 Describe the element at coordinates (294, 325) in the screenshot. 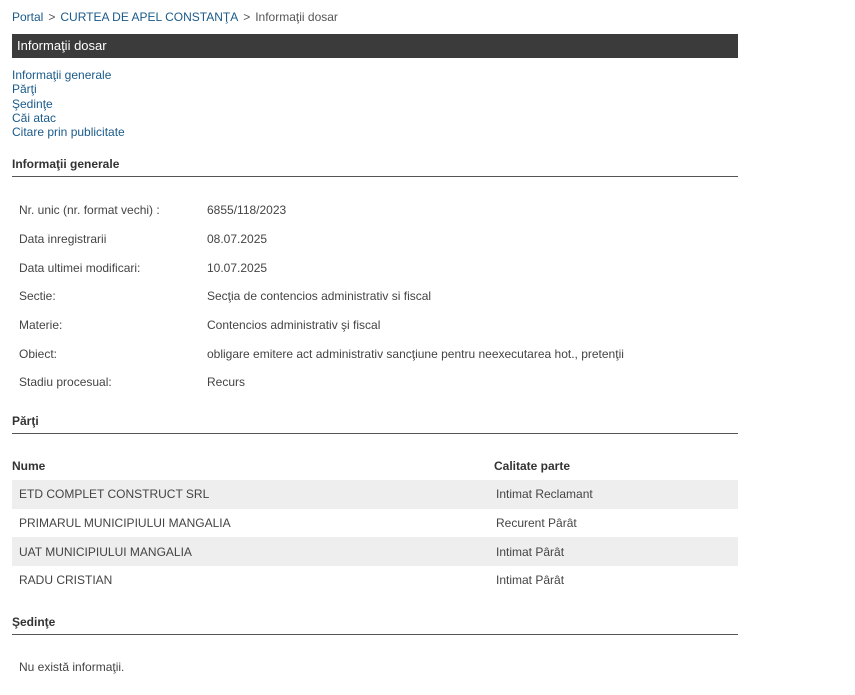

I see `info-value: Contencios administrativ şi fiscal` at that location.